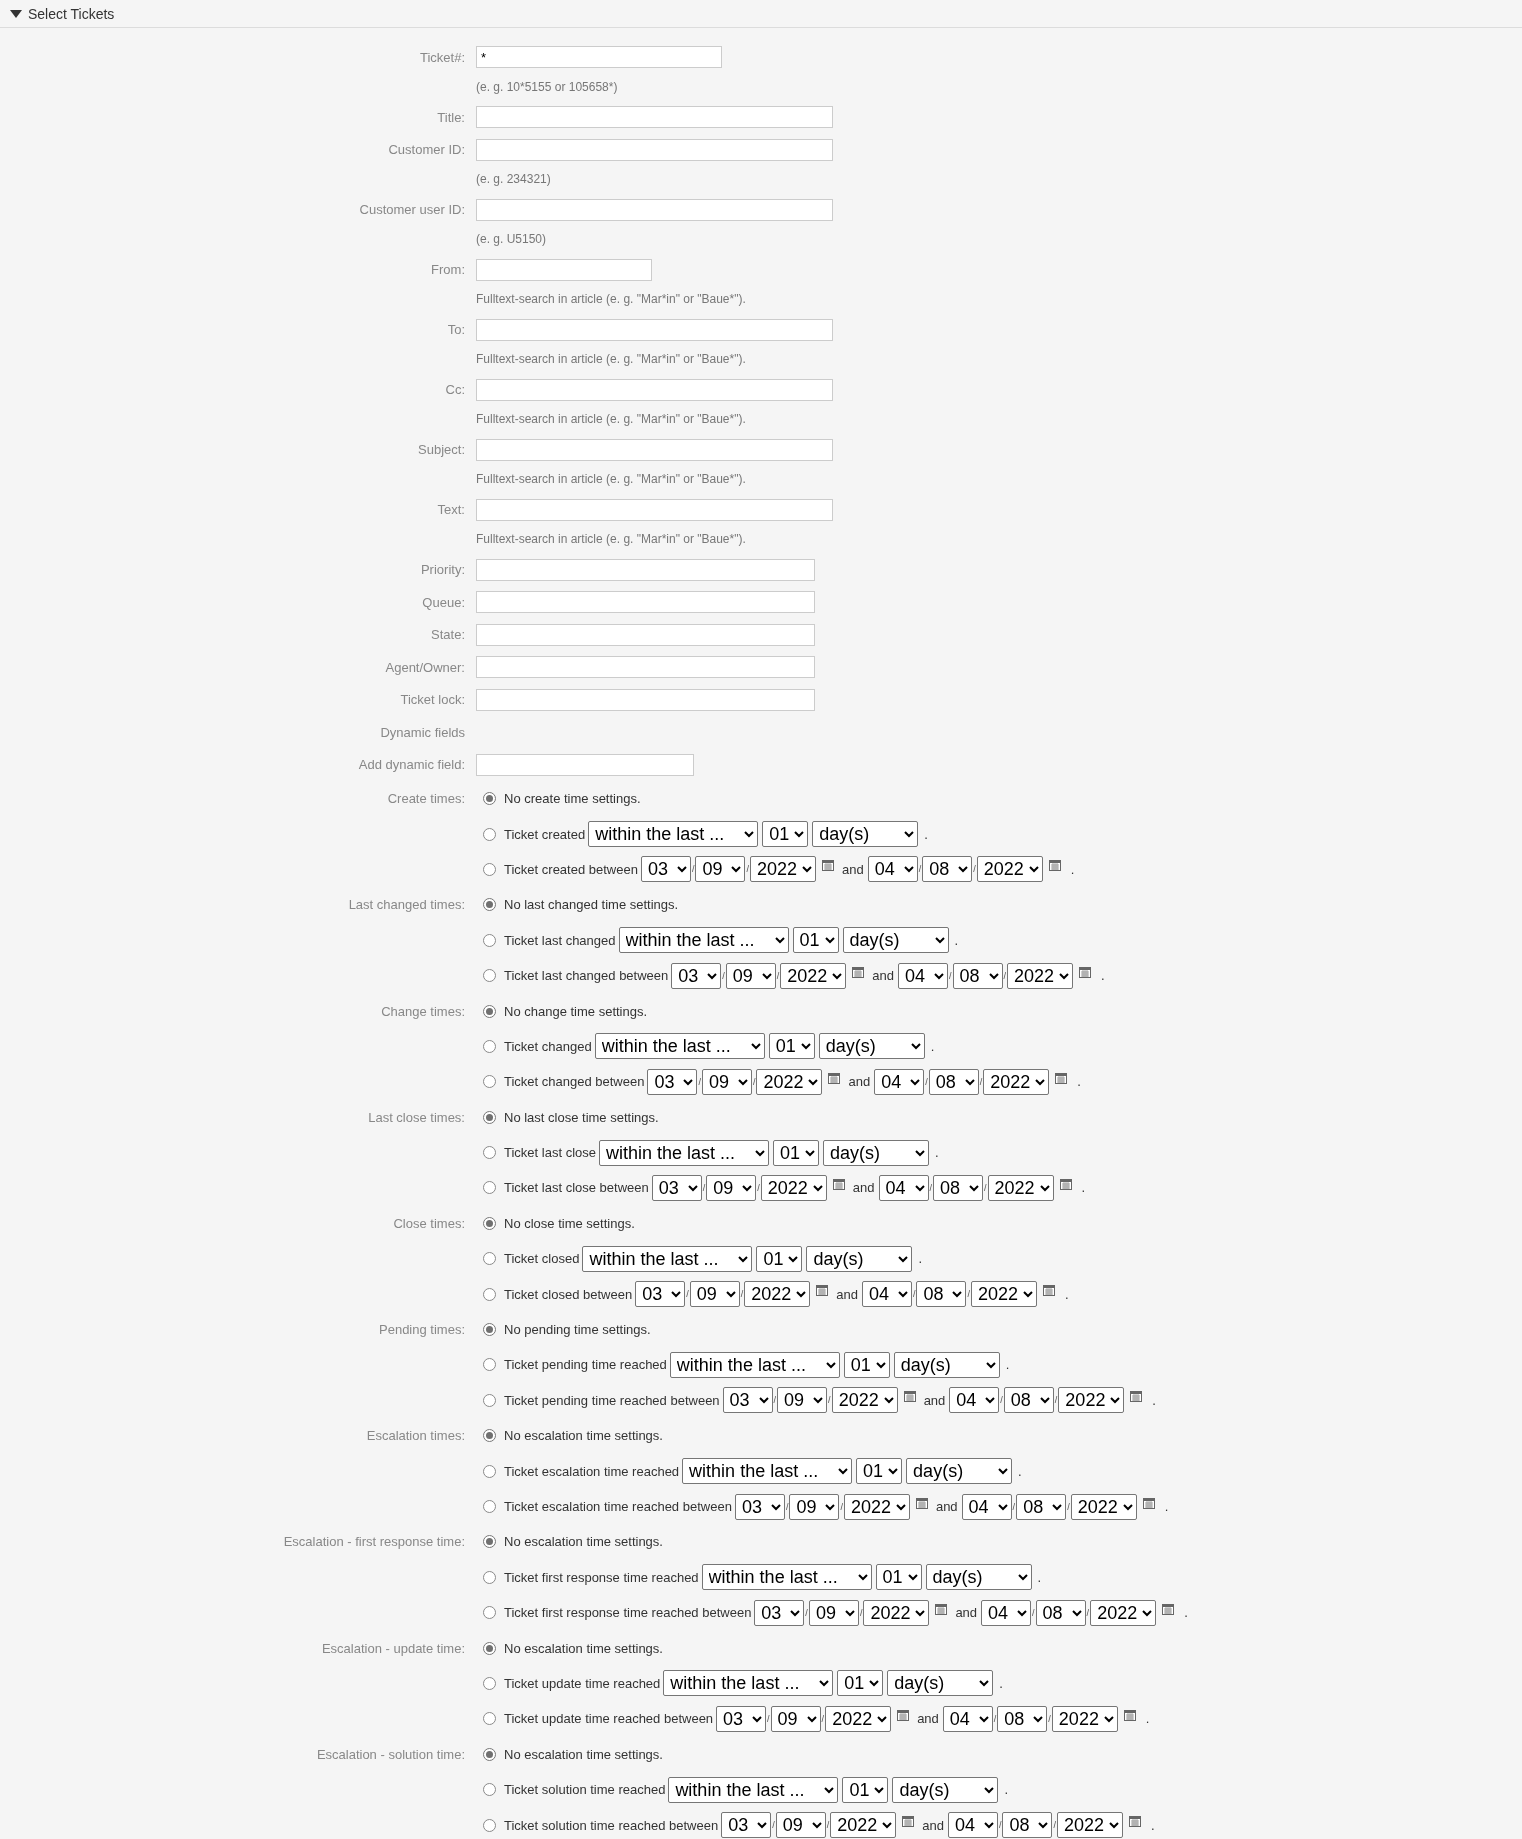 This screenshot has height=1839, width=1522. Describe the element at coordinates (761, 14) in the screenshot. I see `section-header: Select Tickets` at that location.